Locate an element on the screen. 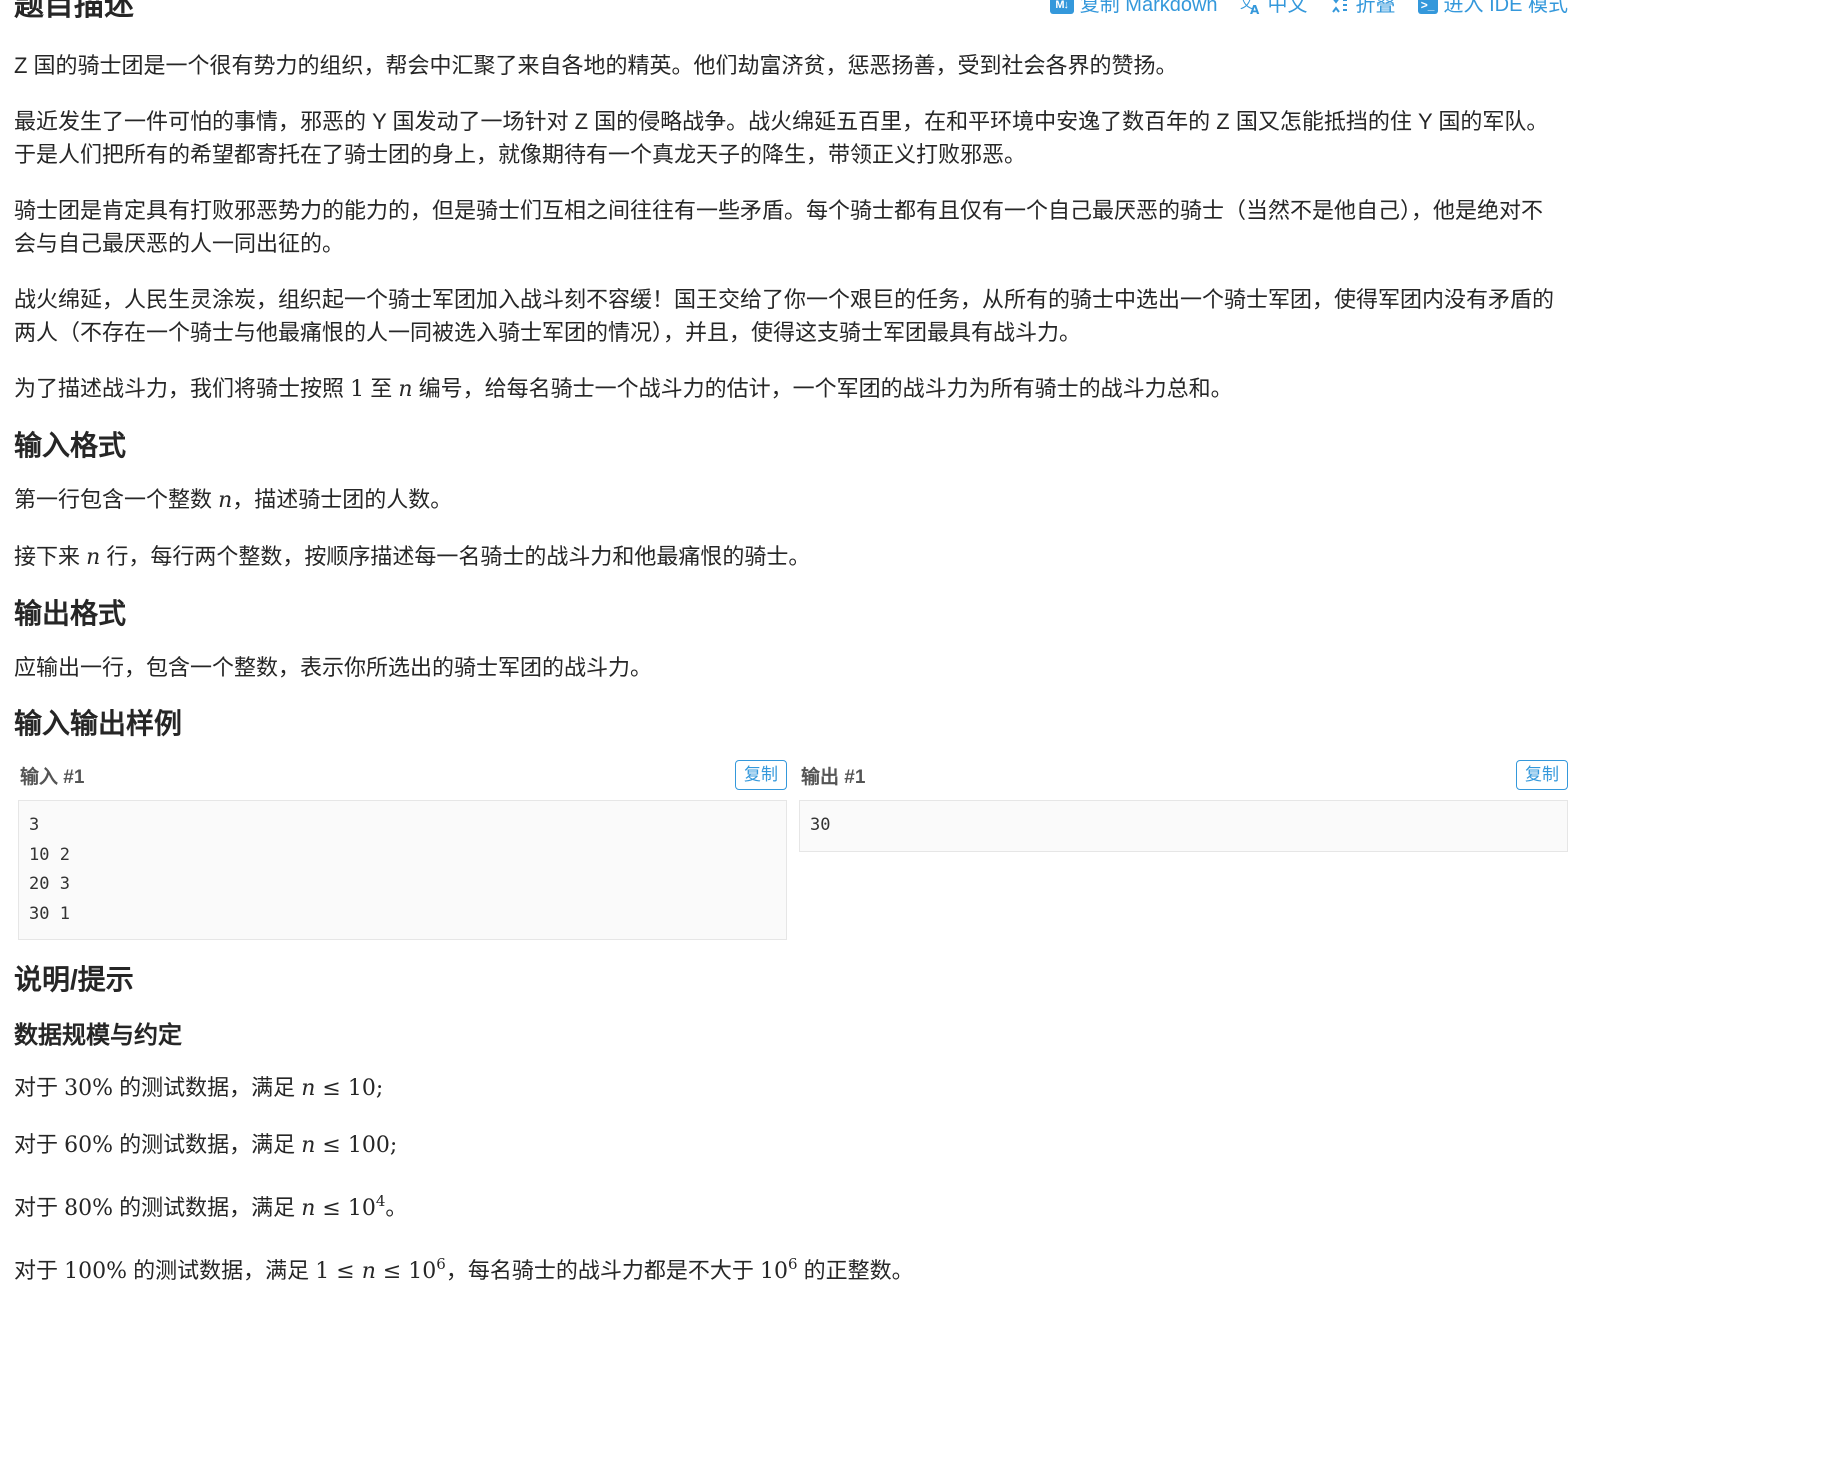  text: 为了描述战斗力，我们将骑士按照 is located at coordinates (182, 388).